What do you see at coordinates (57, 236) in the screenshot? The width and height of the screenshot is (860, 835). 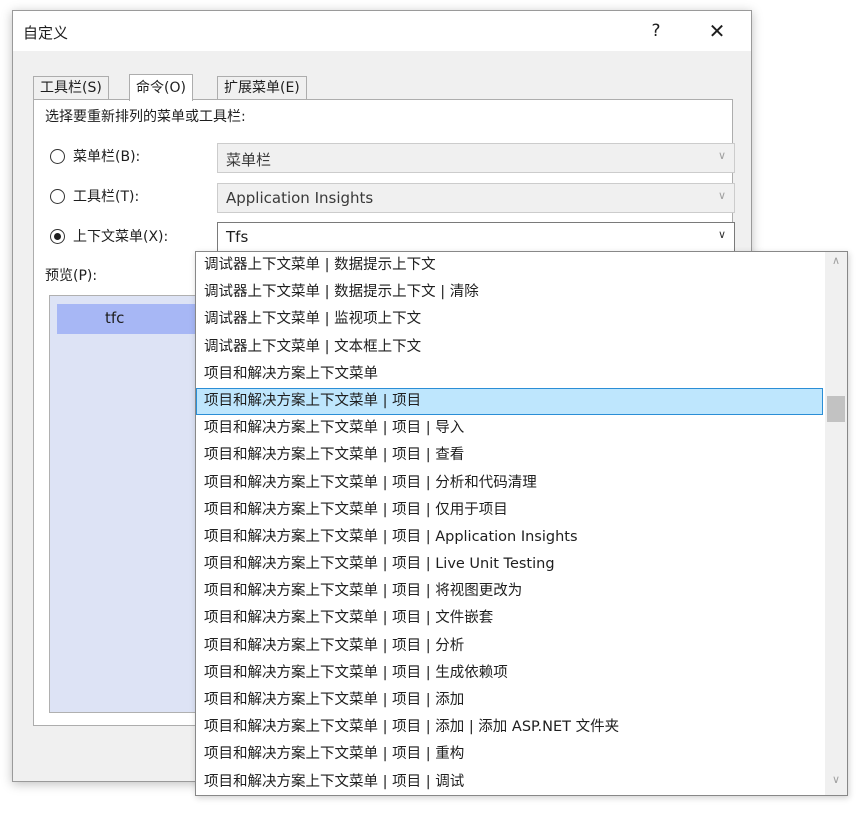 I see `context-menu-radio` at bounding box center [57, 236].